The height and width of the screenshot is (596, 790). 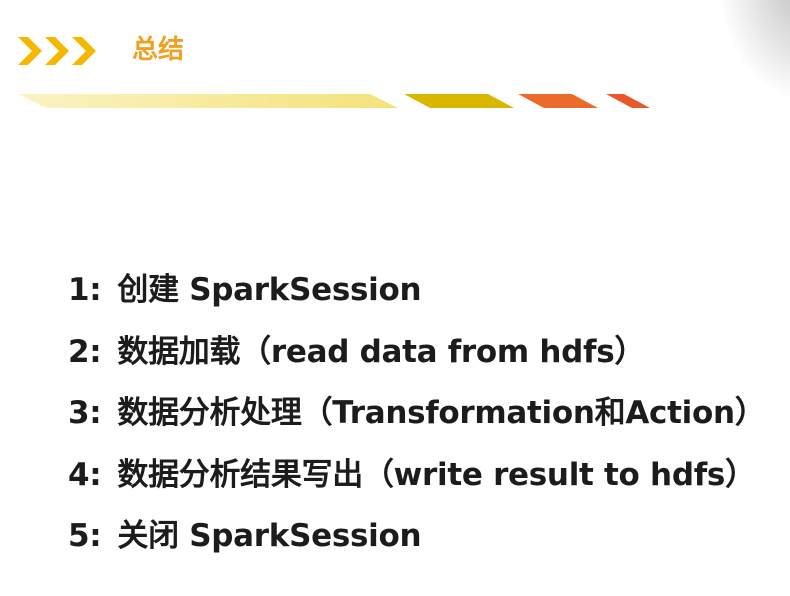 I want to click on list-item: 5: 关闭 SparkSession, so click(x=416, y=536).